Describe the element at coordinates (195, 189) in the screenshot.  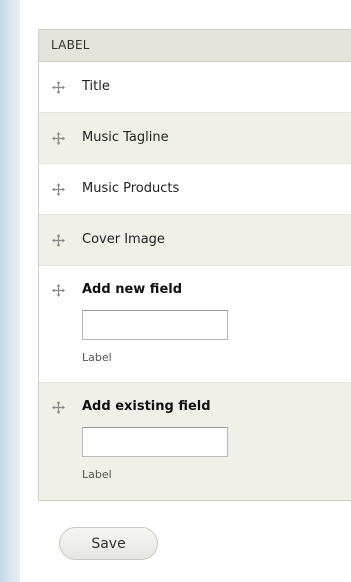
I see `table-row-music-products: Music Products` at that location.